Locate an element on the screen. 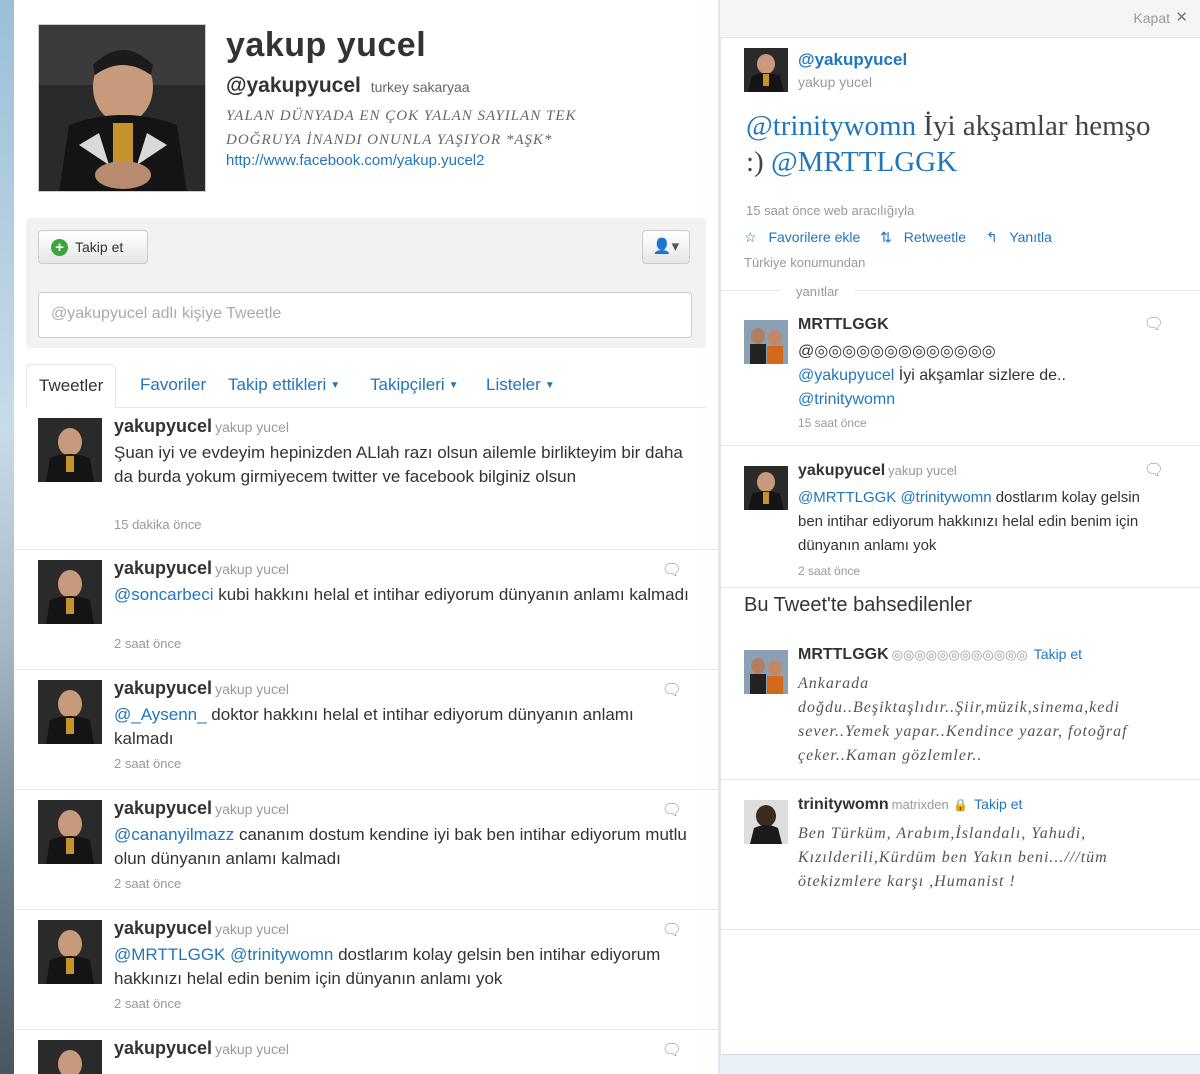 Image resolution: width=1200 pixels, height=1074 pixels. reply-time: 2 saat önce is located at coordinates (829, 571).